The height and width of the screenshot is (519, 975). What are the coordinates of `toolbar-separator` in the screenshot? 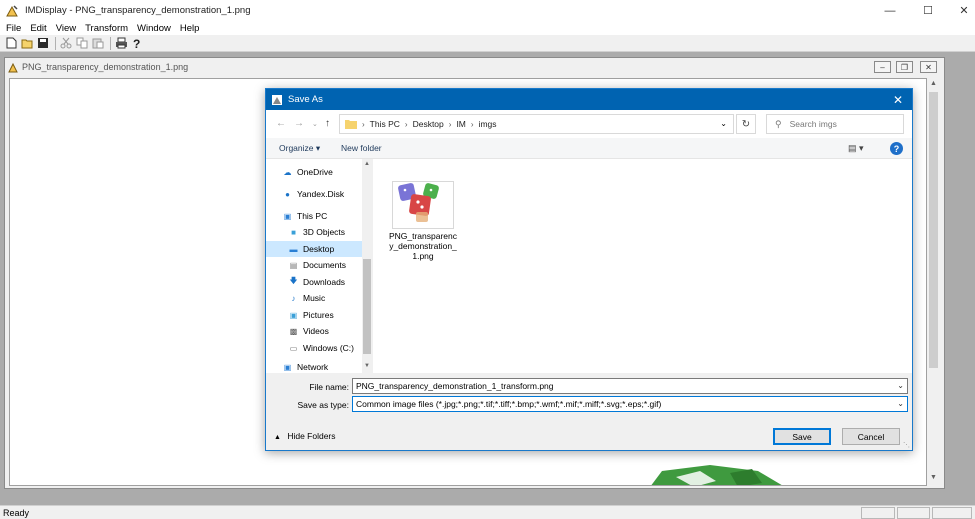 It's located at (110, 43).